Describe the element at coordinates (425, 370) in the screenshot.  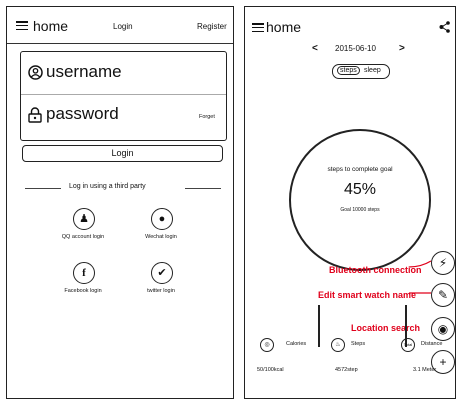
I see `distance-value: 3.1 Meter` at that location.